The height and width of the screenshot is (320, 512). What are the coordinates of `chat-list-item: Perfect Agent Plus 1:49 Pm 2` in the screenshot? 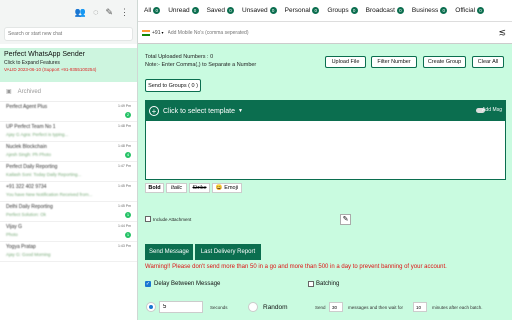 It's located at (68, 112).